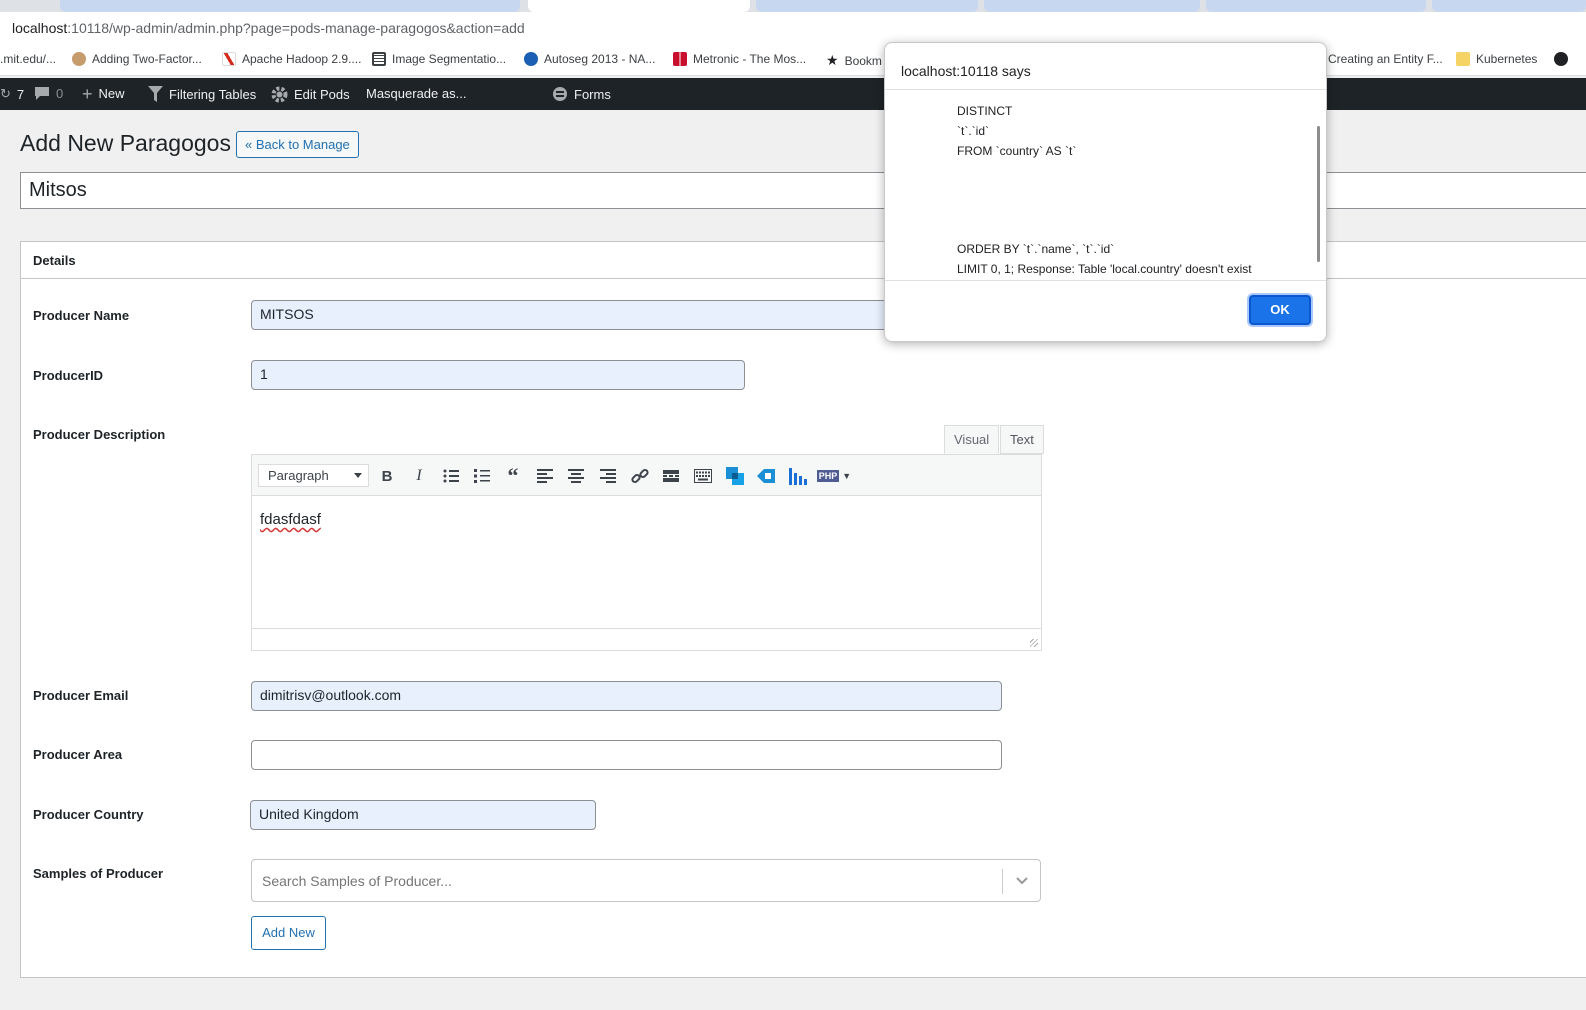 The height and width of the screenshot is (1010, 1586). Describe the element at coordinates (79, 59) in the screenshot. I see `avatar-icon` at that location.